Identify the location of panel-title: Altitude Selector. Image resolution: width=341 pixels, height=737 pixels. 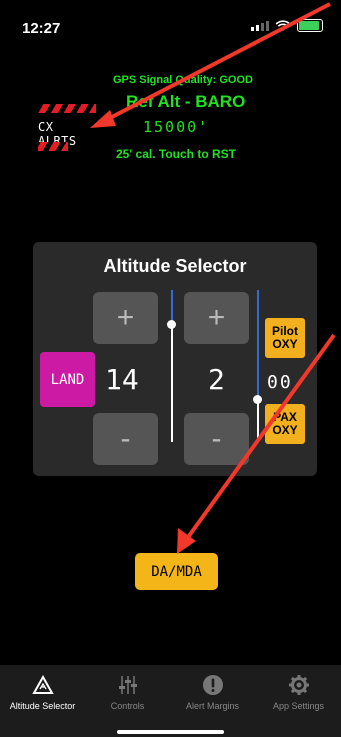
(175, 266).